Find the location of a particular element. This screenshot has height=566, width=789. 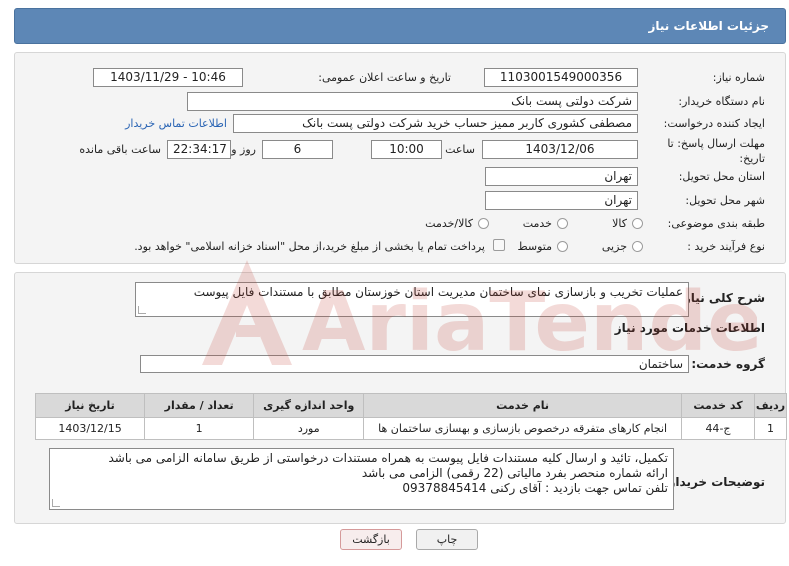

page-header: جزئیات اطلاعات نیاز is located at coordinates (400, 26).